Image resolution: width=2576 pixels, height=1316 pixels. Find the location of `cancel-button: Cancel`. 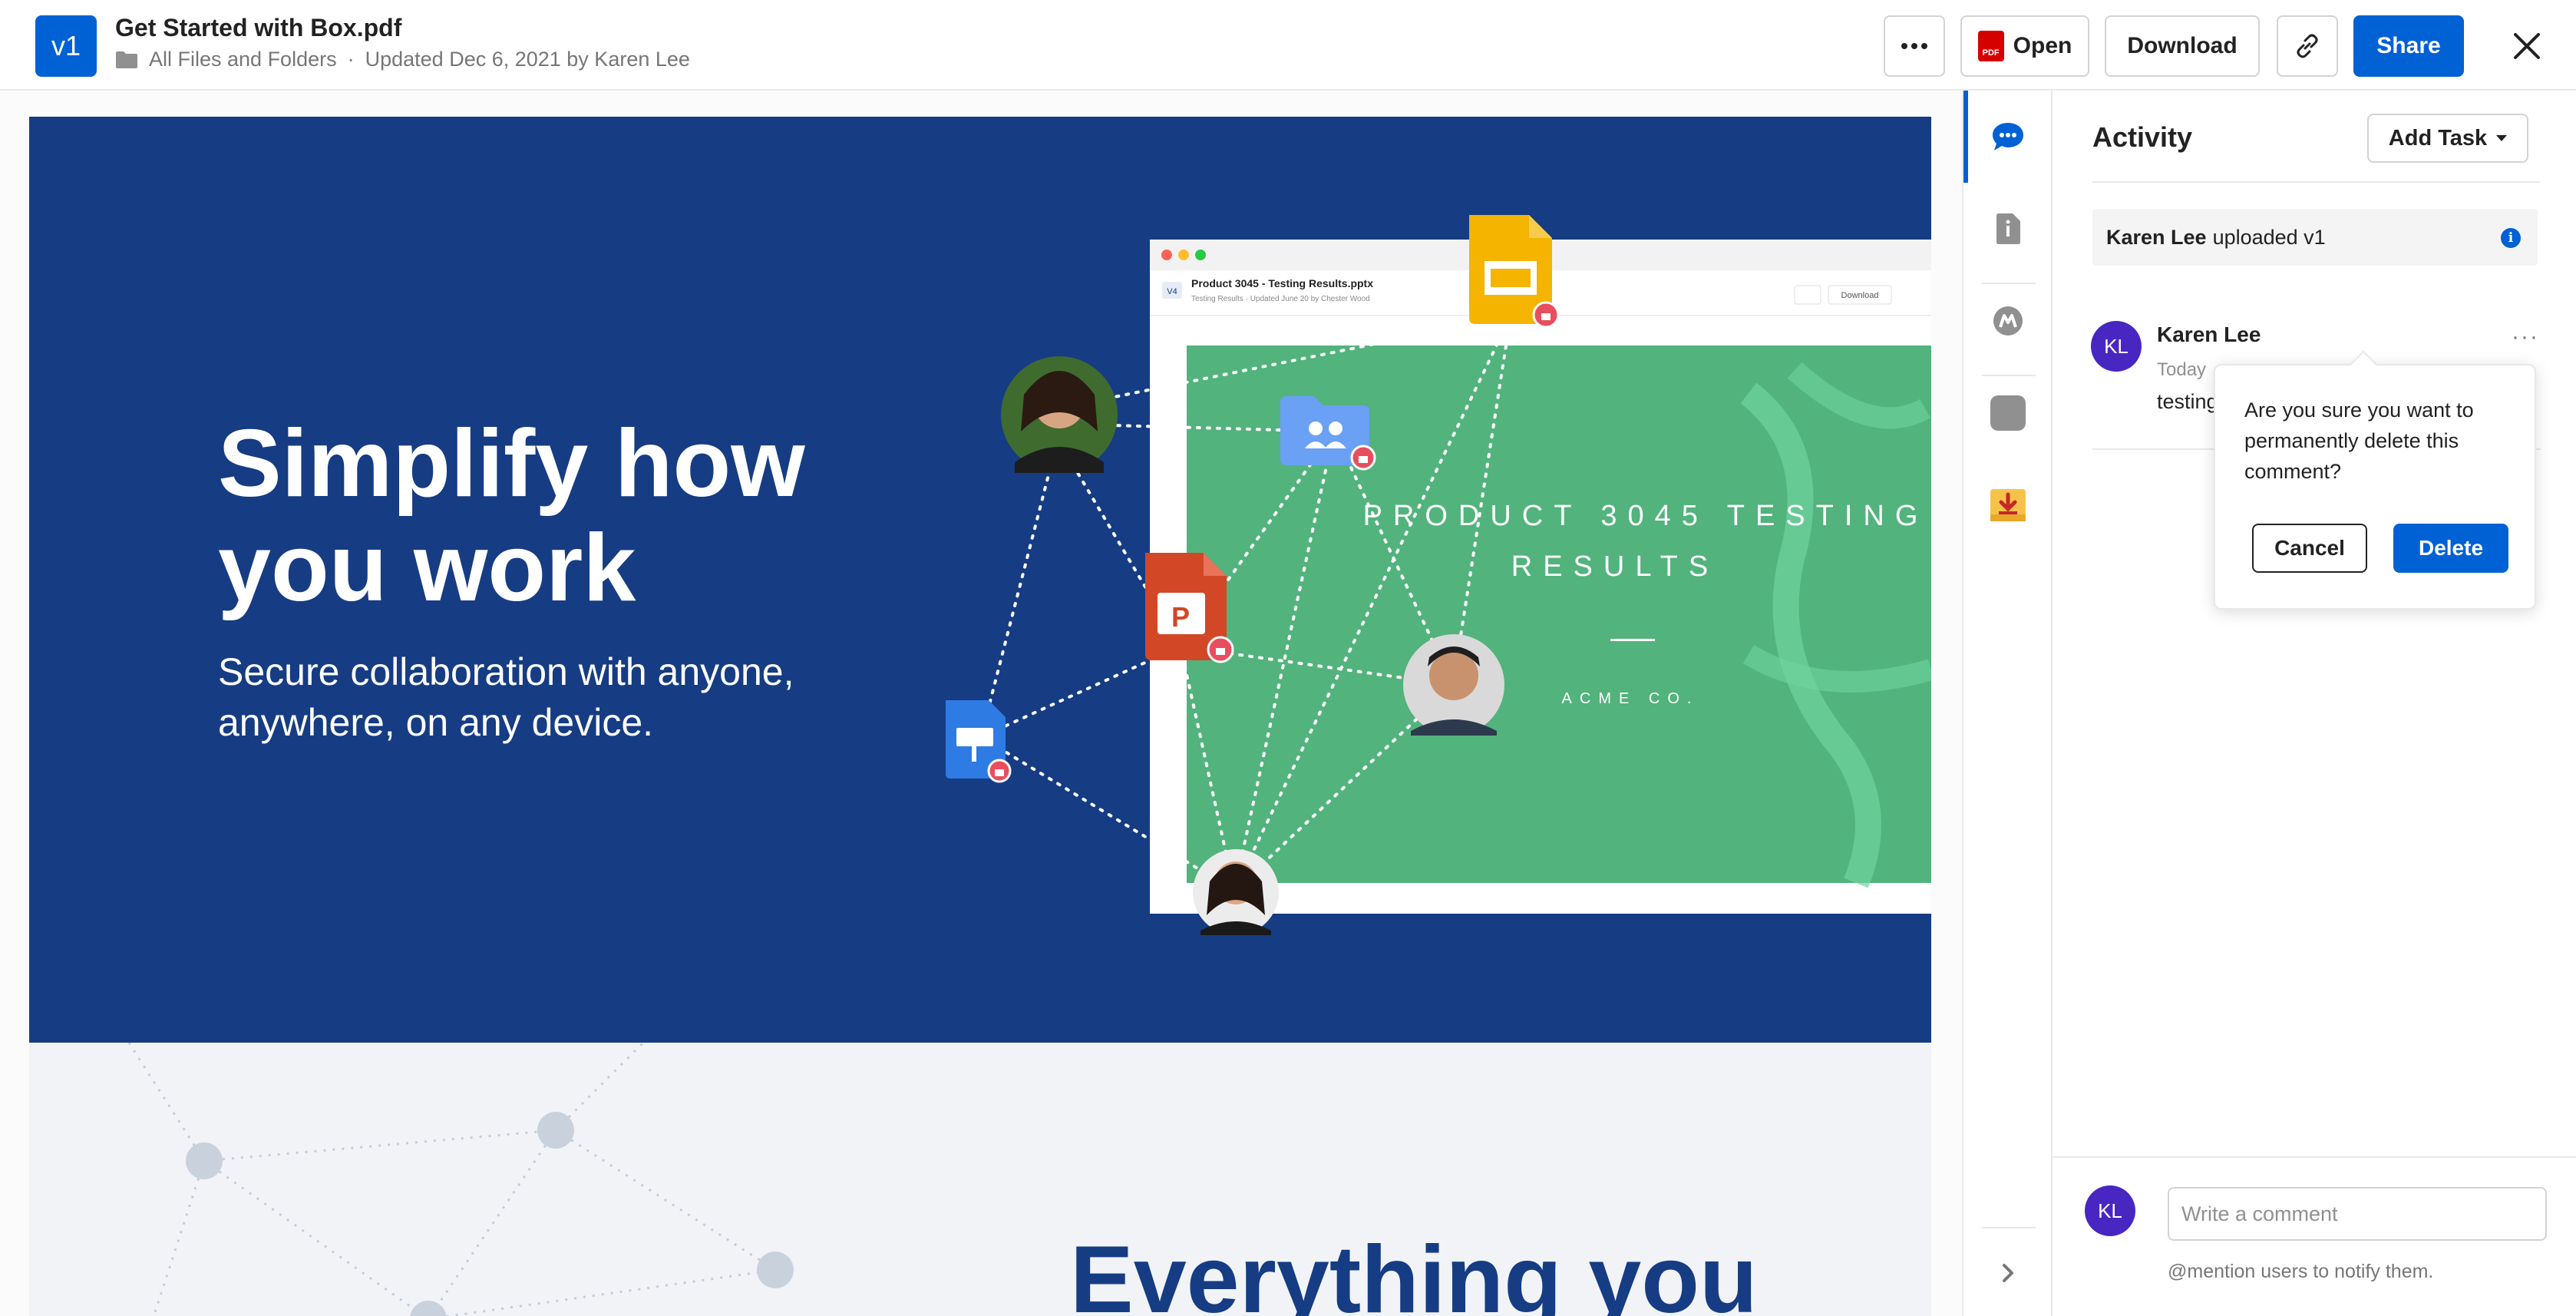

cancel-button: Cancel is located at coordinates (2309, 548).